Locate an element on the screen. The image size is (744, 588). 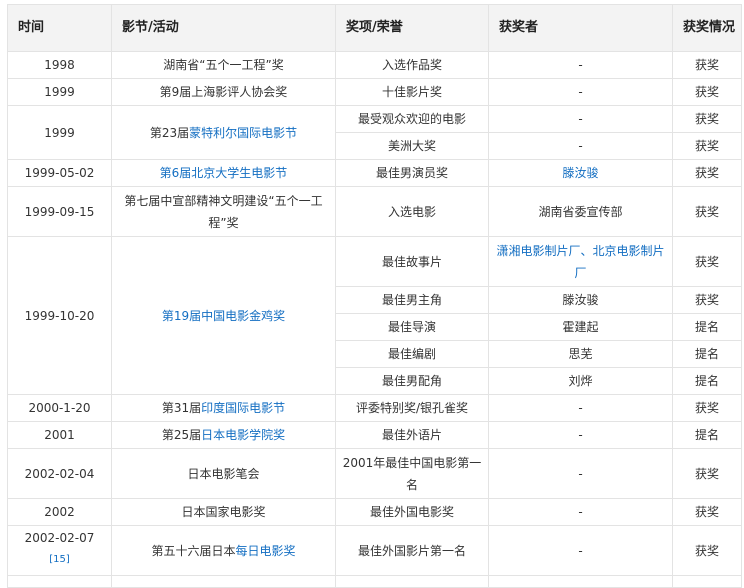
festival-cell: 第9届上海影评人协会奖 is located at coordinates (223, 92).